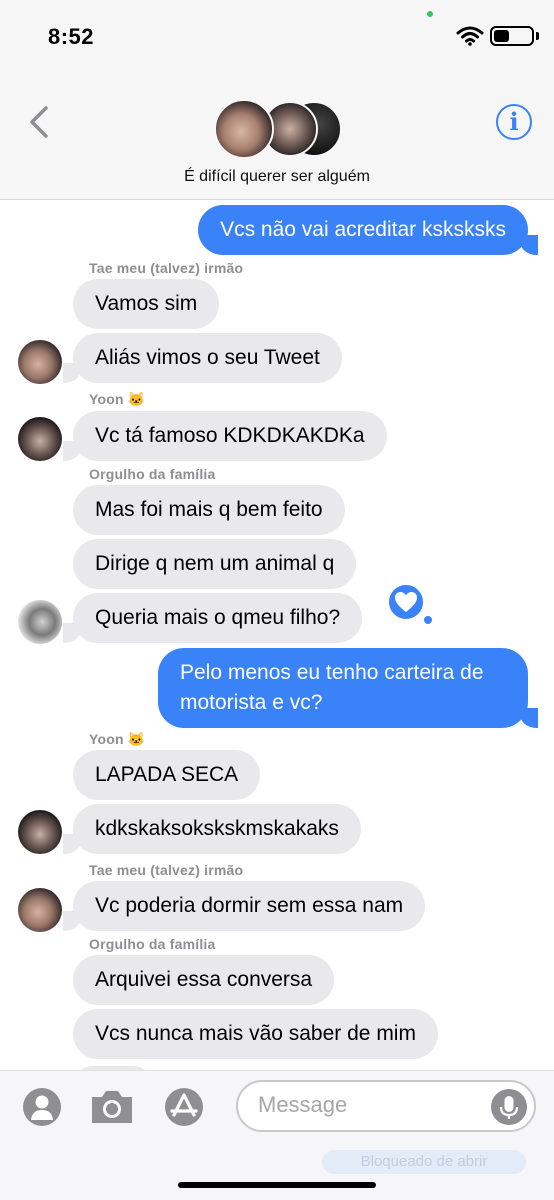 The image size is (554, 1200). I want to click on group-avatar-stack, so click(278, 129).